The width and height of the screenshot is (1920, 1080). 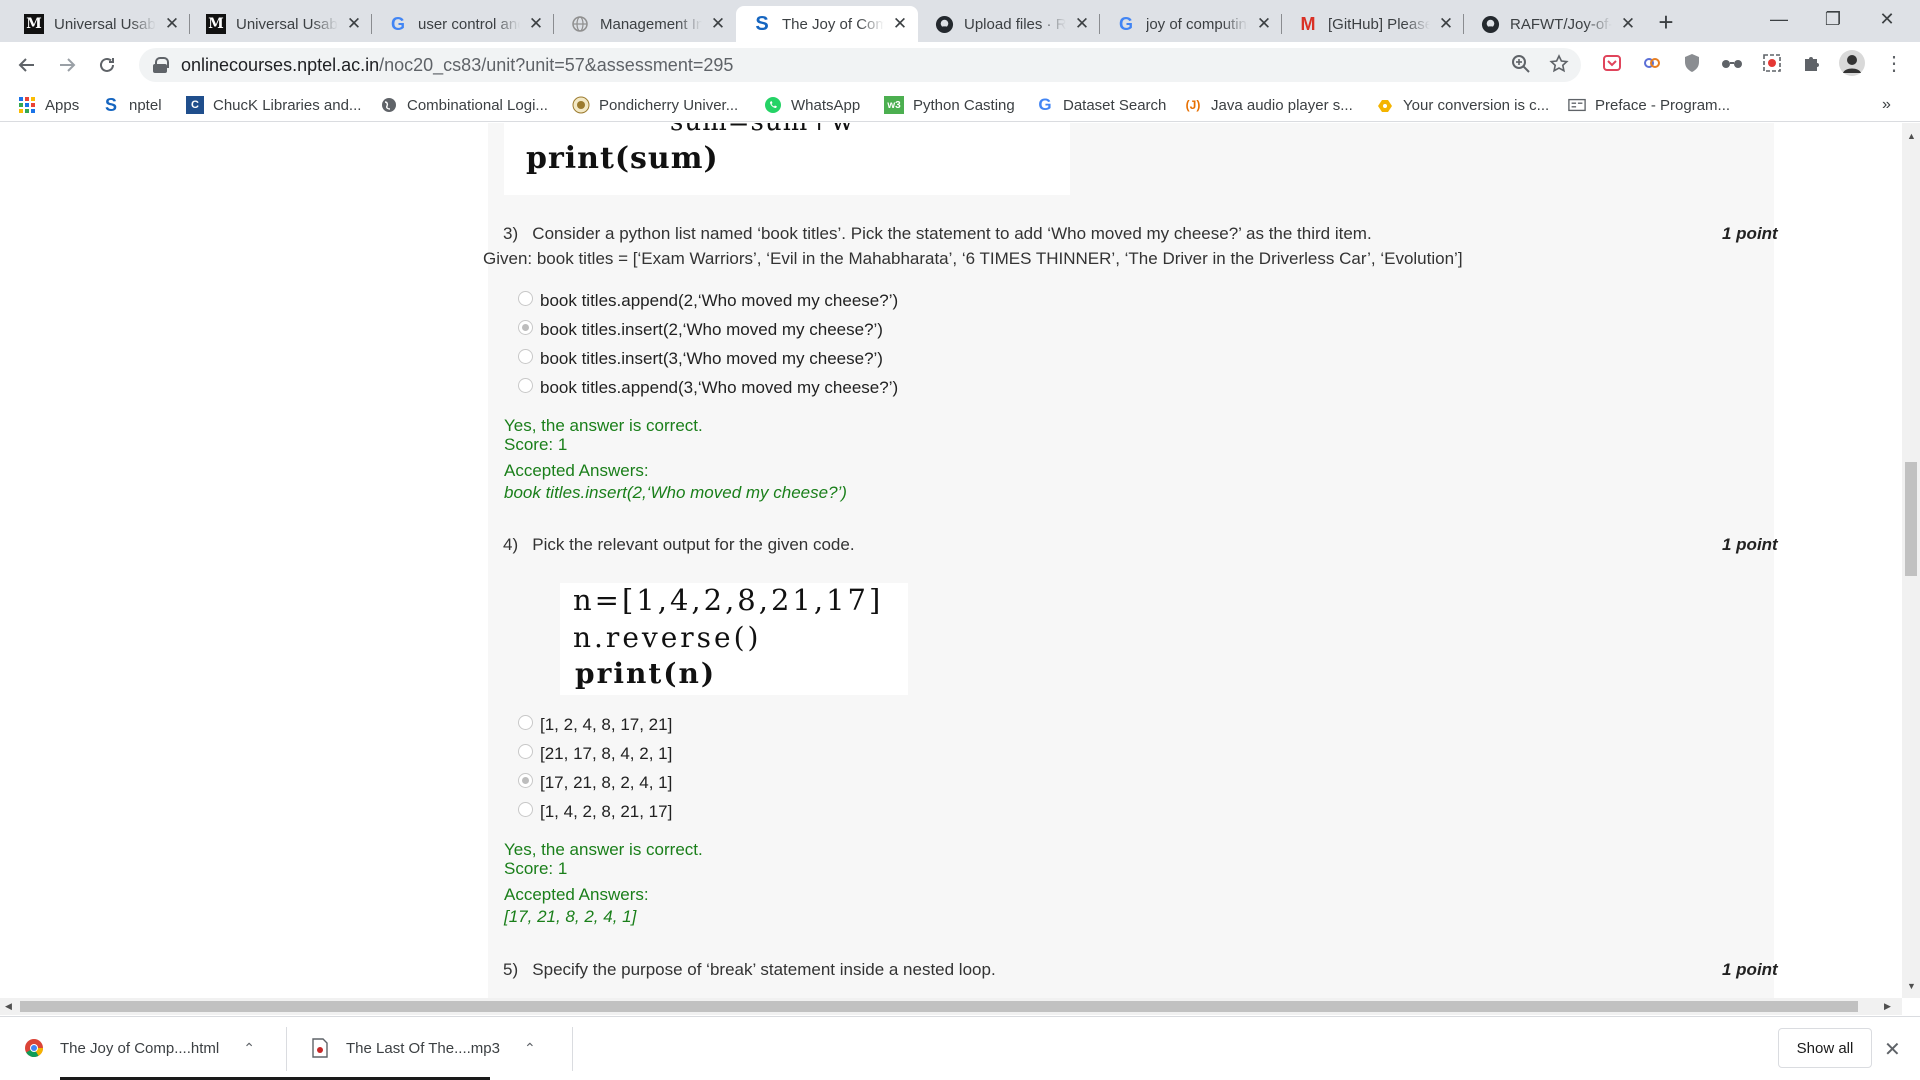 I want to click on tab-3: Management Info ✕, so click(x=645, y=24).